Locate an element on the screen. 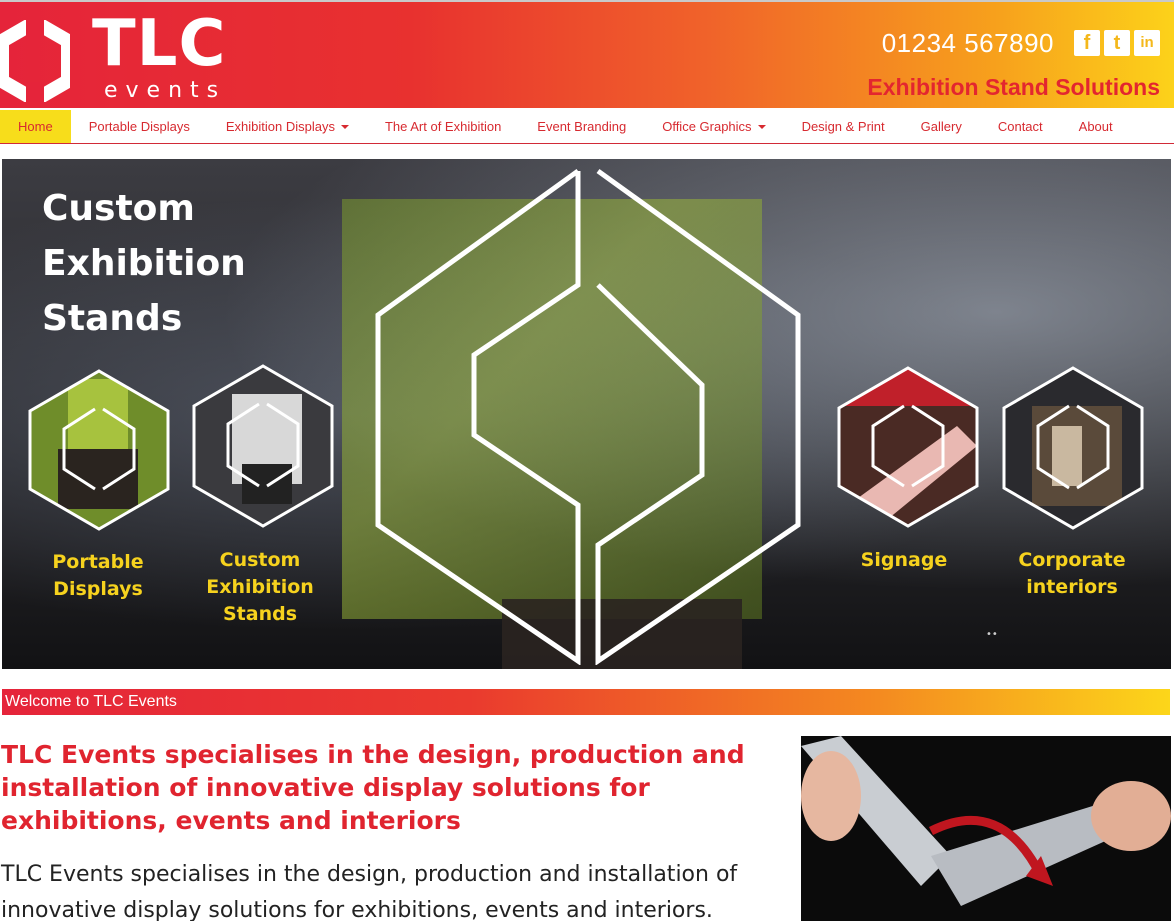 This screenshot has height=921, width=1174. nav-label: Event Branding is located at coordinates (582, 126).